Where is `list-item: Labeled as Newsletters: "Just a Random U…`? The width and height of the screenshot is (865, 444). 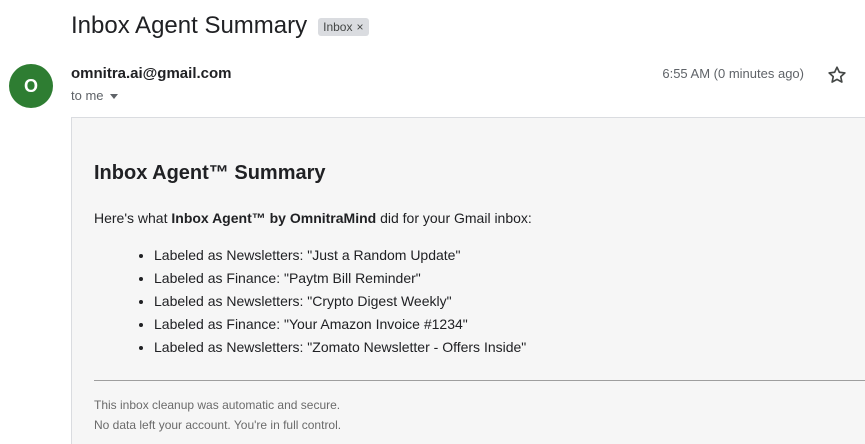
list-item: Labeled as Newsletters: "Just a Random U… is located at coordinates (340, 255).